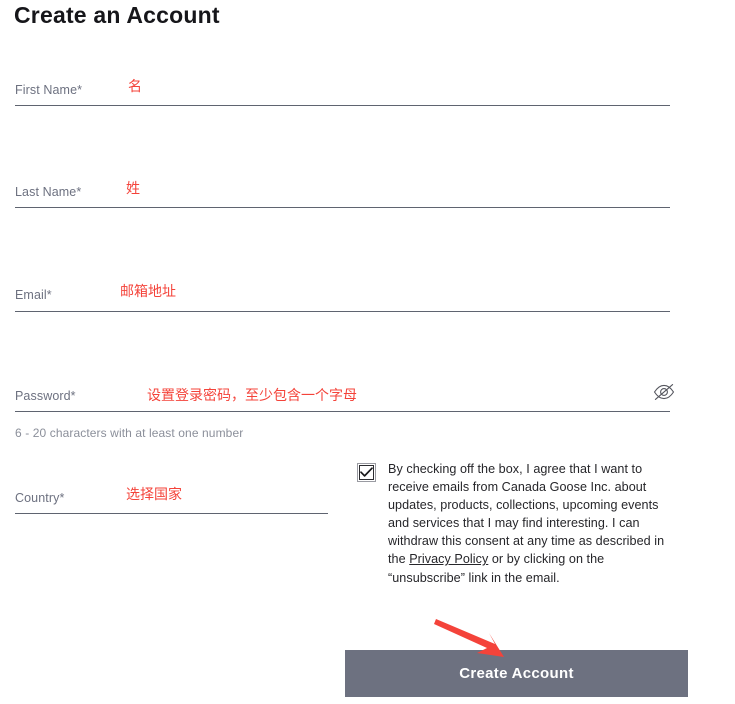  I want to click on field-input-email, so click(342, 311).